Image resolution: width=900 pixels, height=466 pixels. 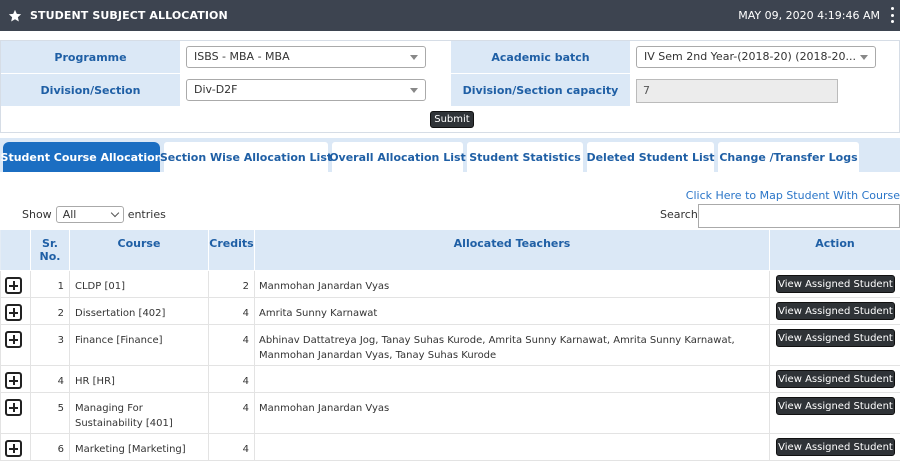 I want to click on tab-deleted-student-list: Deleted Student List, so click(x=650, y=157).